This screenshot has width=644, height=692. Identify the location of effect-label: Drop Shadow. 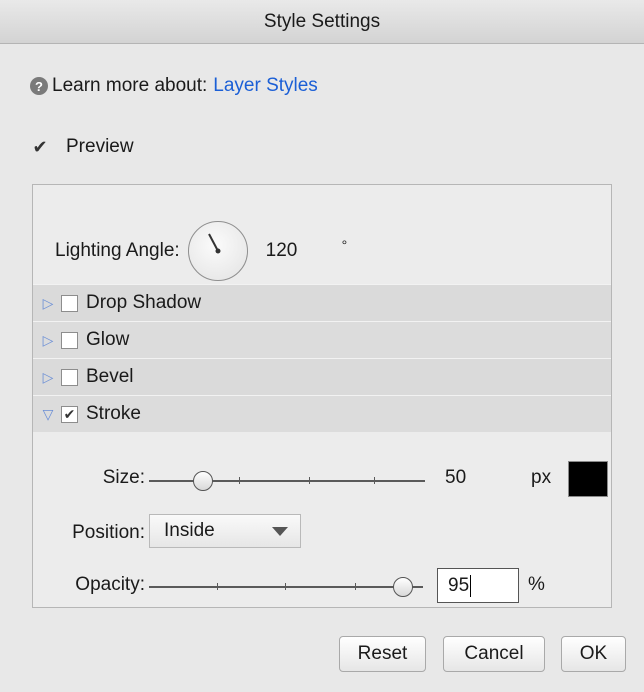
(144, 302).